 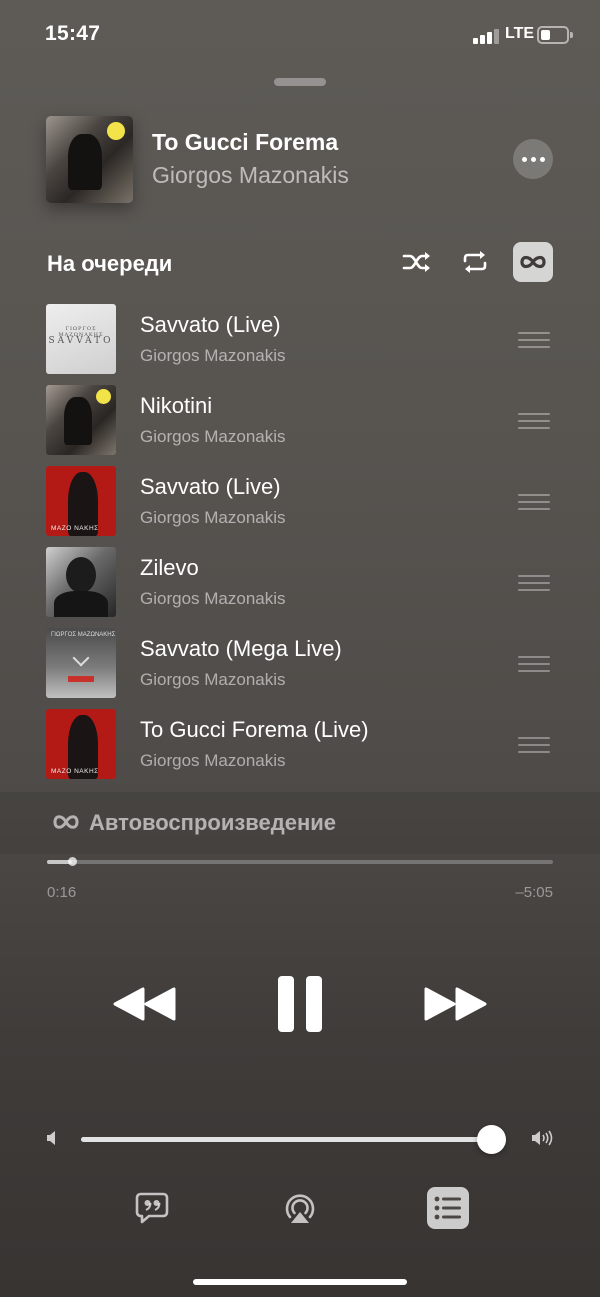 What do you see at coordinates (169, 567) in the screenshot?
I see `queue-item-title: Zilevo` at bounding box center [169, 567].